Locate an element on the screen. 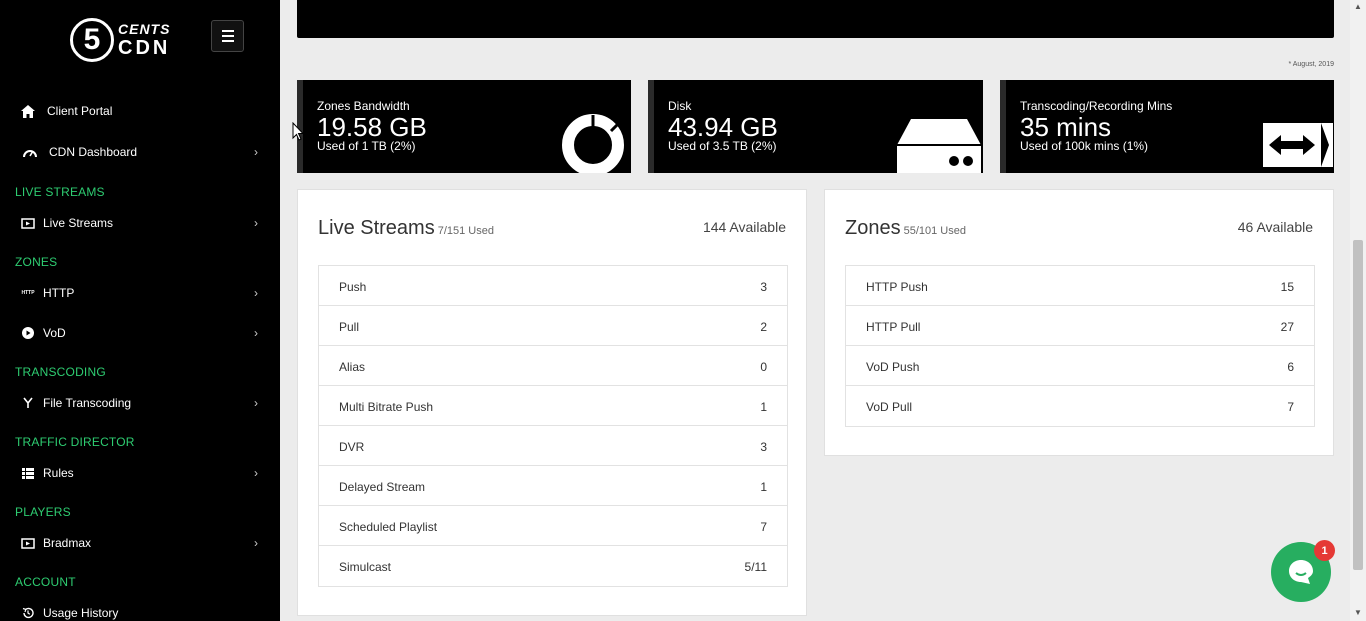 The width and height of the screenshot is (1366, 621). sidebar-item-label: Rules is located at coordinates (58, 473).